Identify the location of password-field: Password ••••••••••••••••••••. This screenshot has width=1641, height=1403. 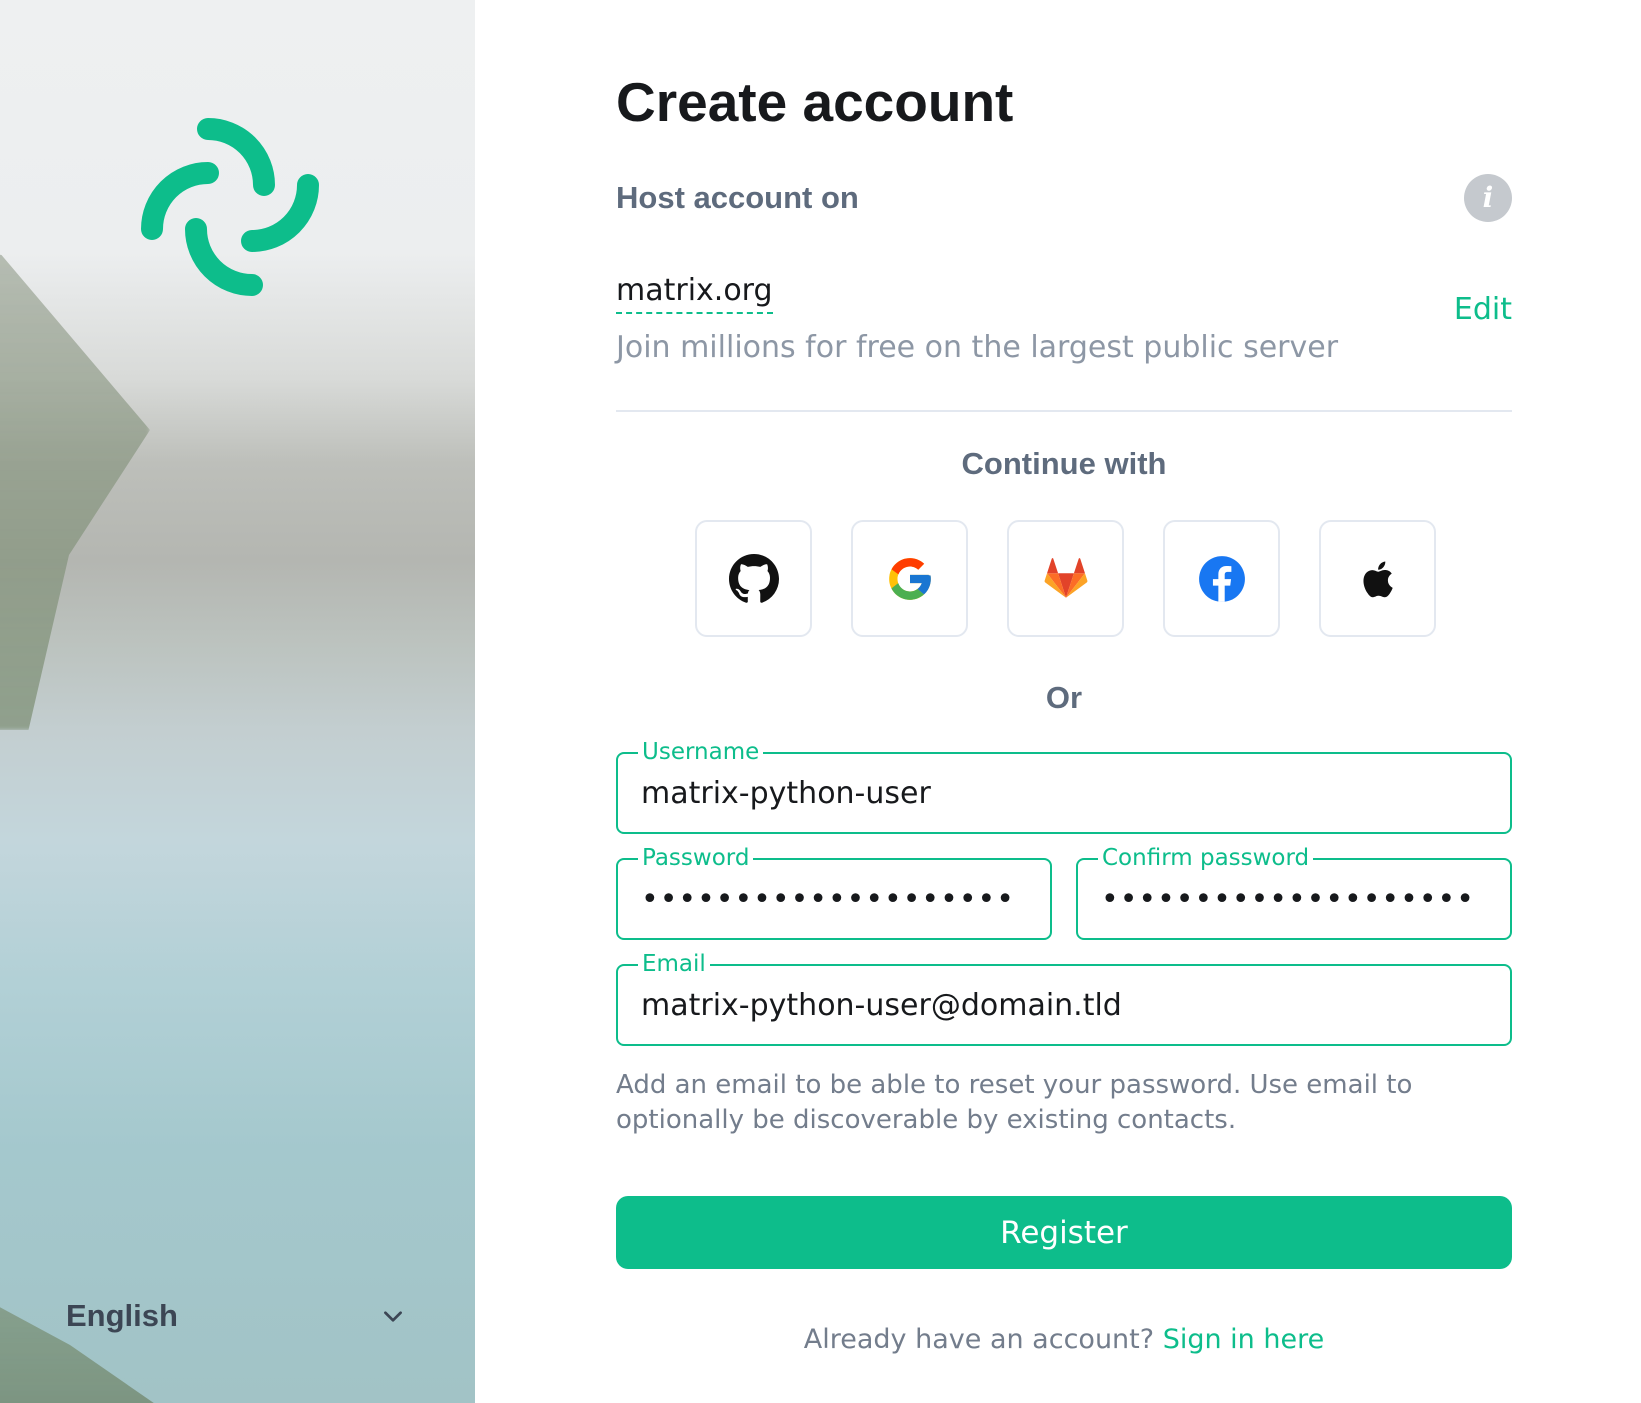
(834, 891).